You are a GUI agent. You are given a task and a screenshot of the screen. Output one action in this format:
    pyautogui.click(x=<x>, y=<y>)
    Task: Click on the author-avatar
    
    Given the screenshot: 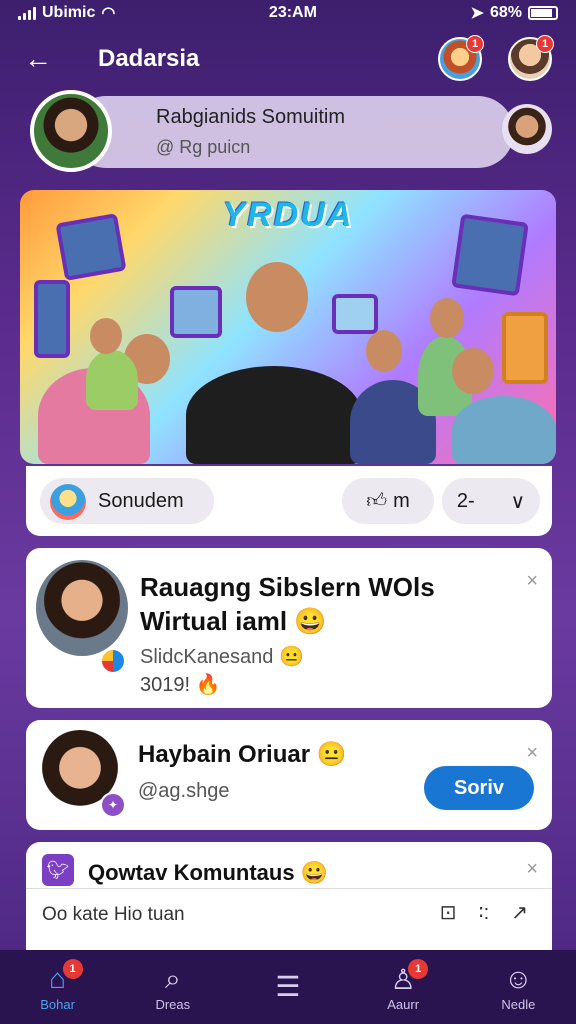 What is the action you would take?
    pyautogui.click(x=82, y=608)
    